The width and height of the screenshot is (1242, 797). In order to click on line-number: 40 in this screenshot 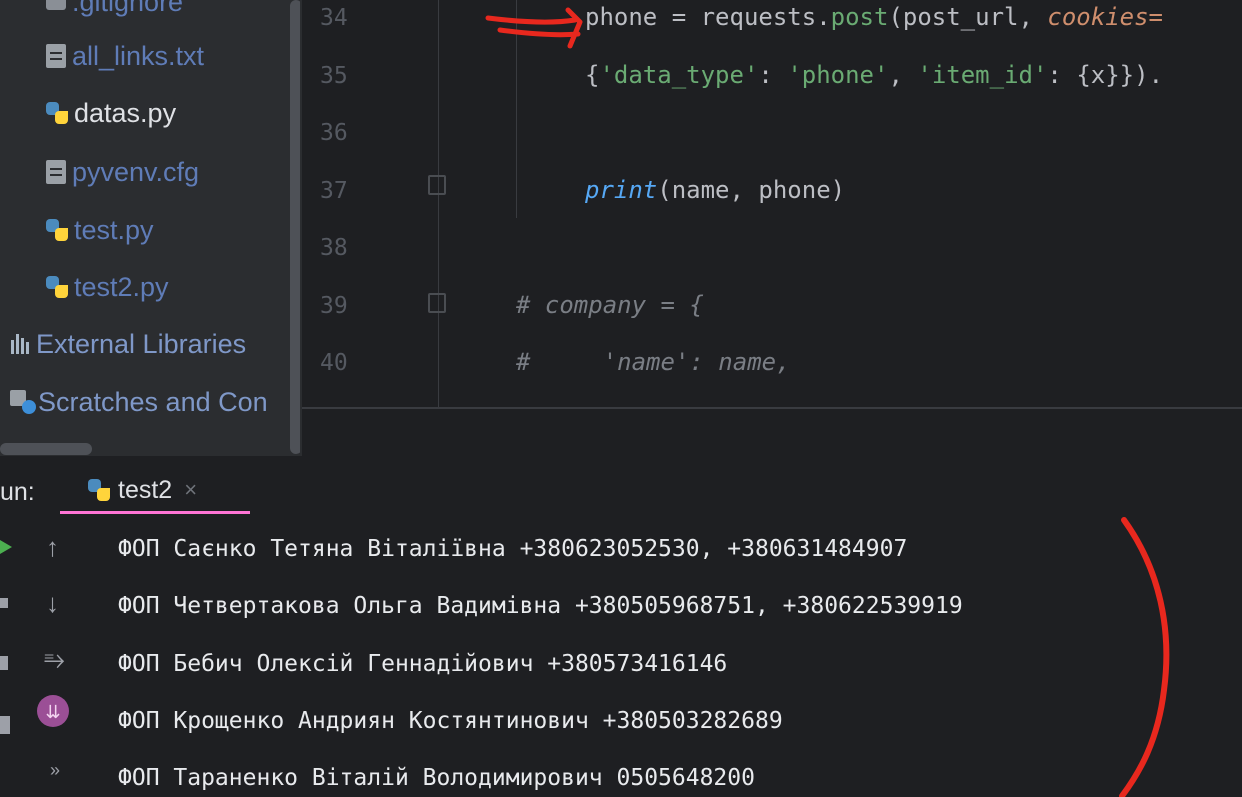, I will do `click(334, 363)`.